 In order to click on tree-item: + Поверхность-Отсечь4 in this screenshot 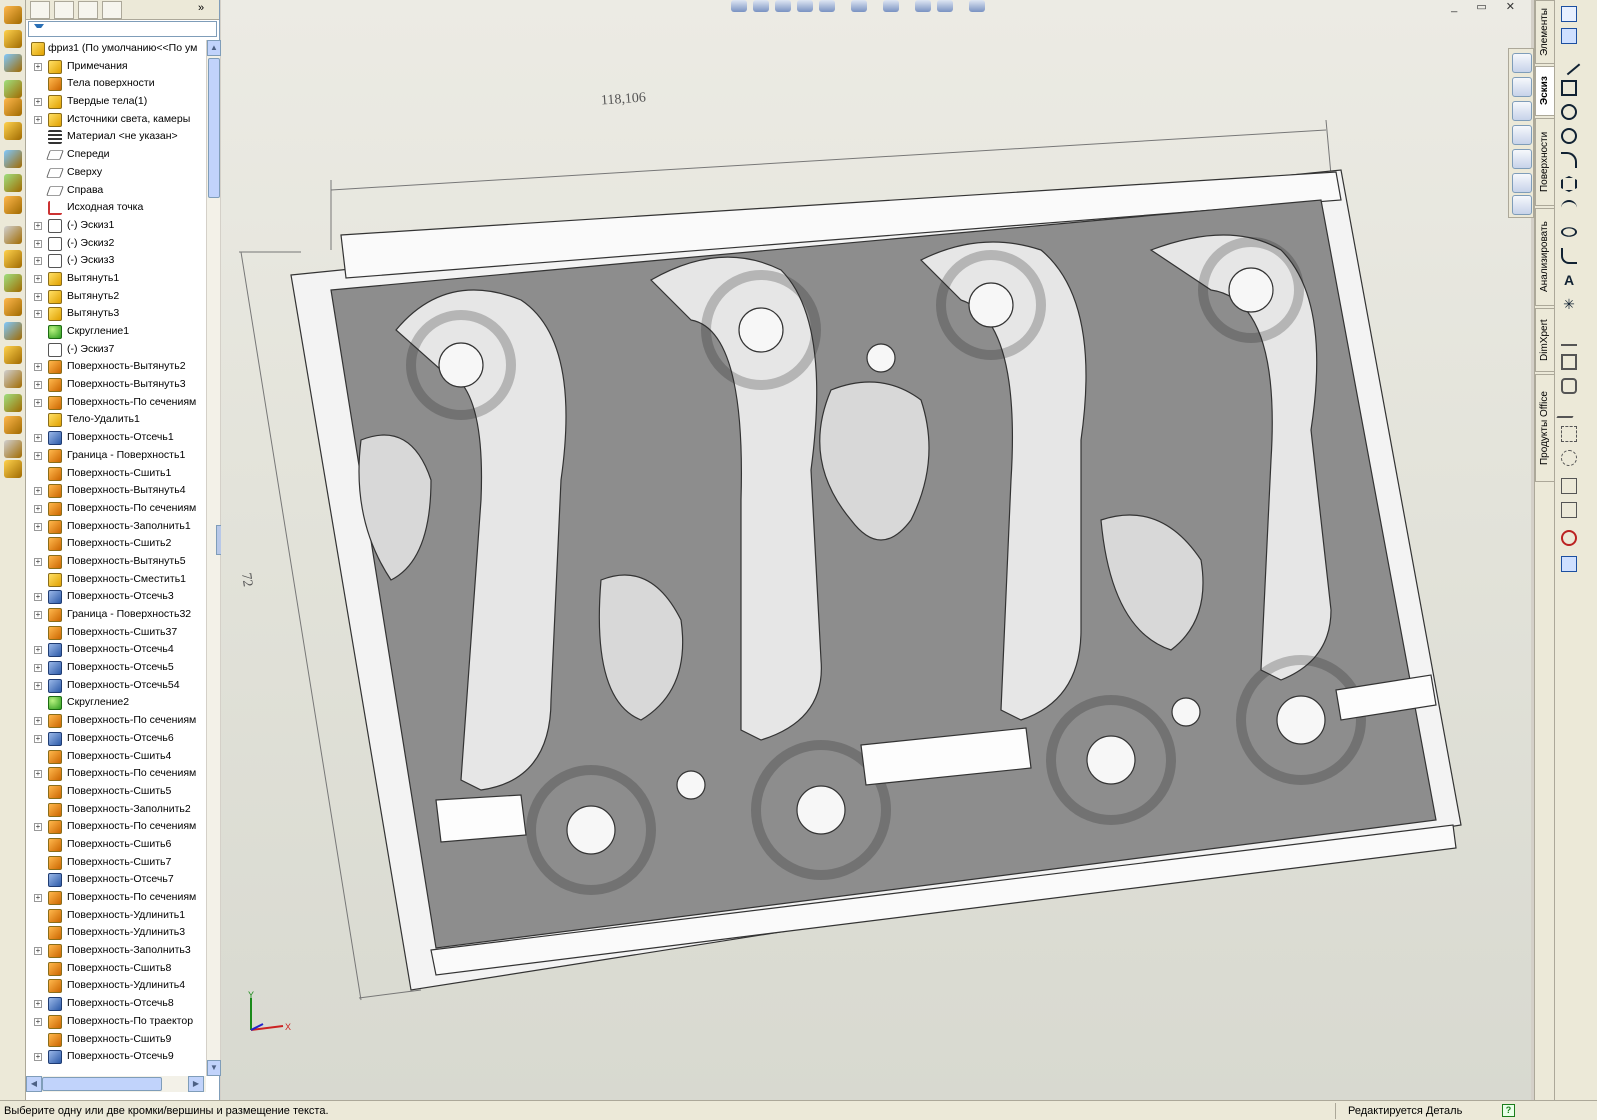, I will do `click(116, 650)`.